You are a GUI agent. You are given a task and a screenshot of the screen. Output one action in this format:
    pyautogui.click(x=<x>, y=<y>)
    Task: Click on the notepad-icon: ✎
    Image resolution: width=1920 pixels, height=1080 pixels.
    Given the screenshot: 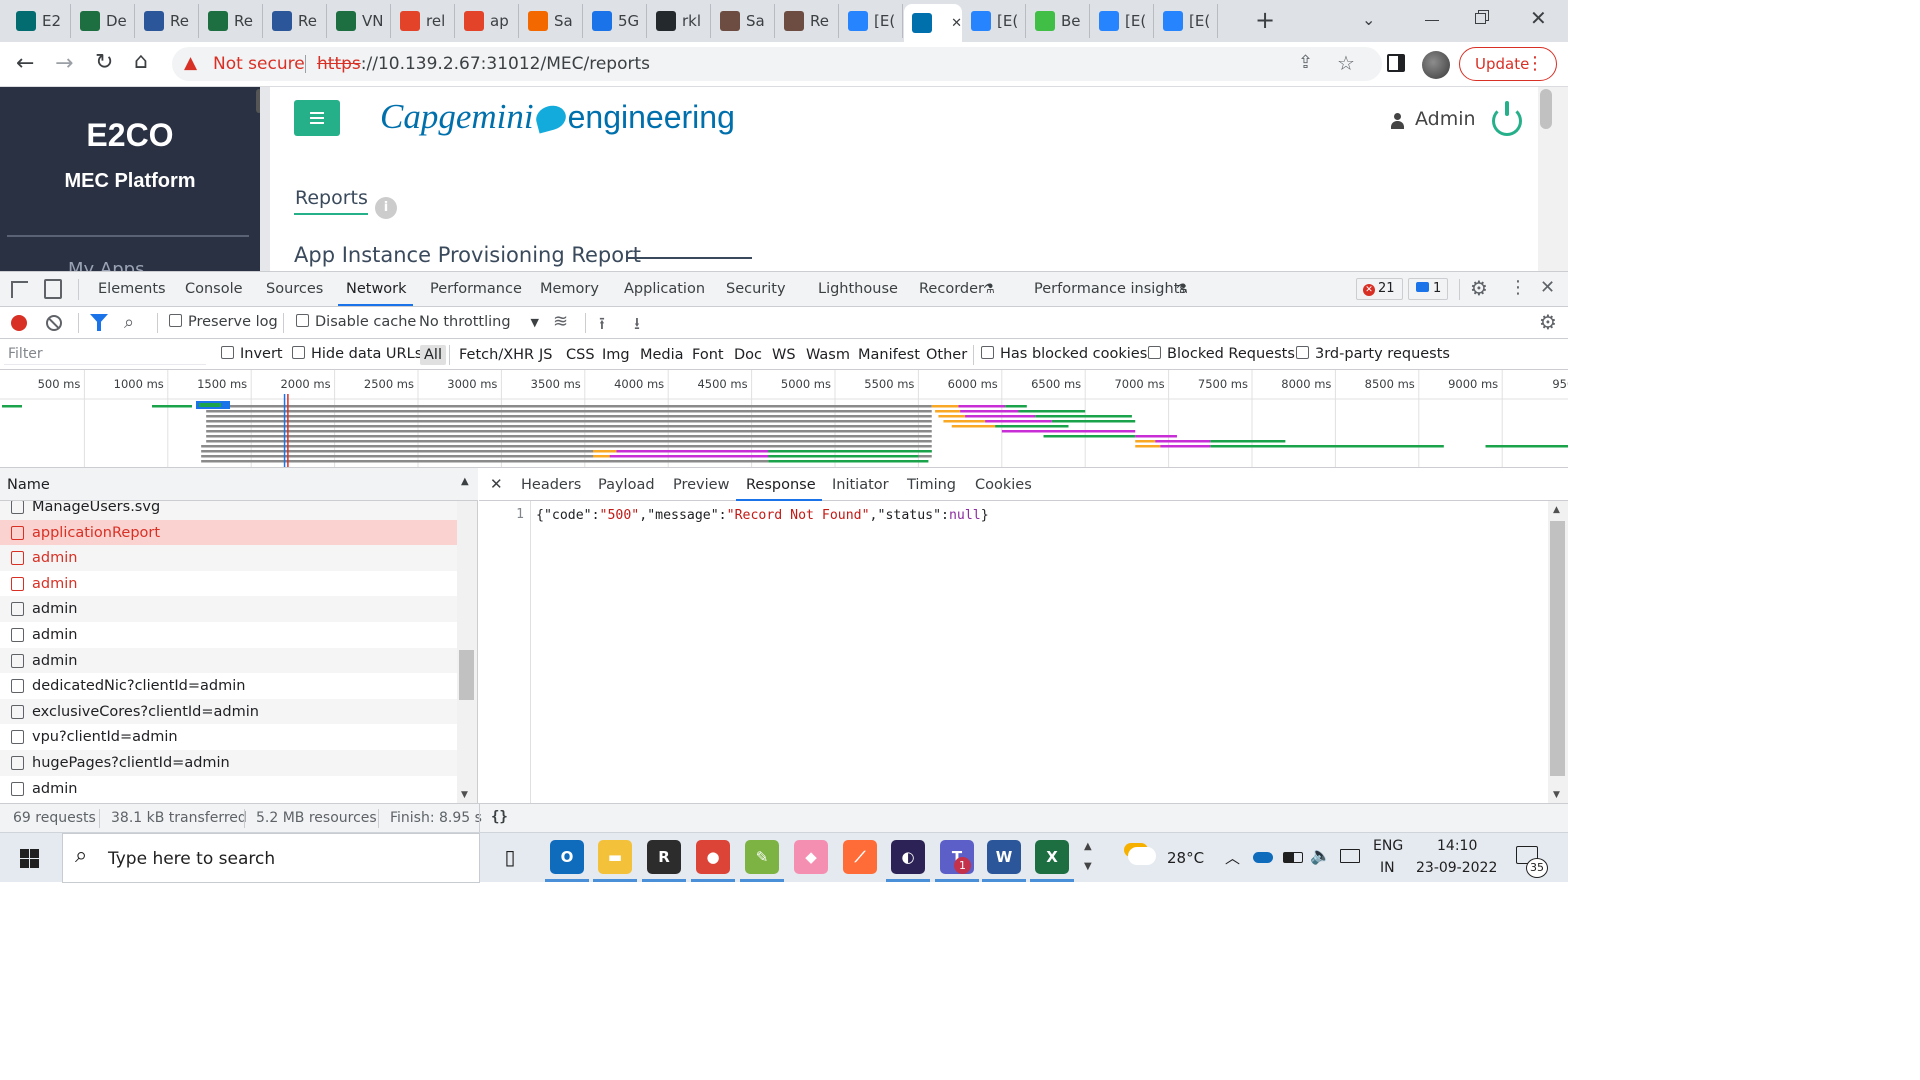 What is the action you would take?
    pyautogui.click(x=762, y=857)
    